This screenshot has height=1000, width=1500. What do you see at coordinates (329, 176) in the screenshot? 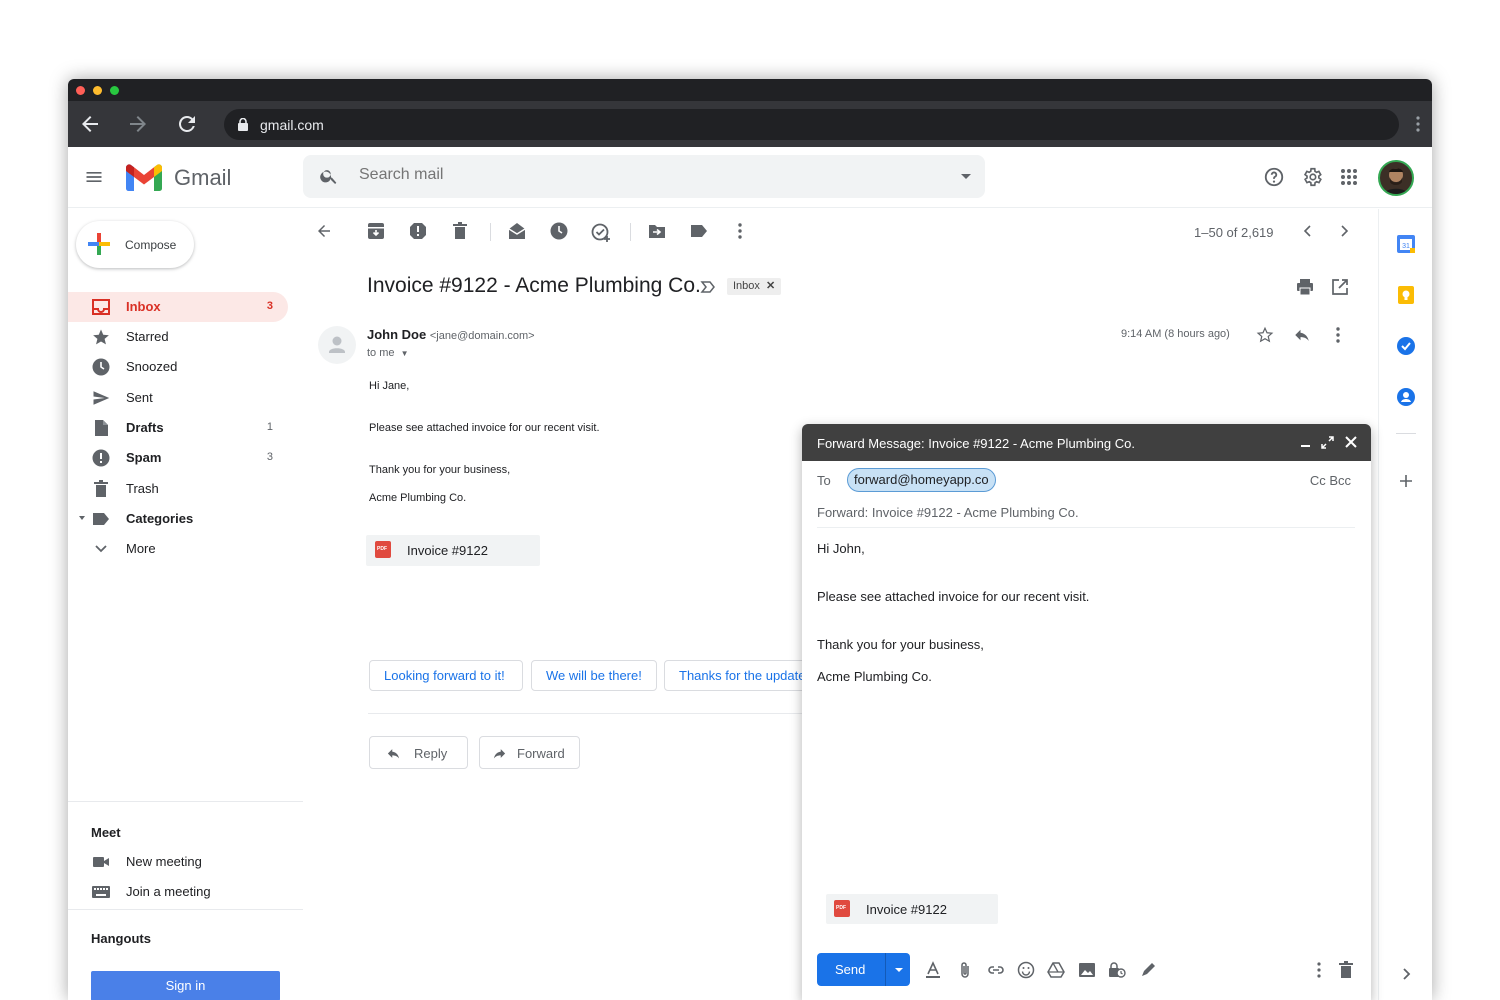
I see `search-icon` at bounding box center [329, 176].